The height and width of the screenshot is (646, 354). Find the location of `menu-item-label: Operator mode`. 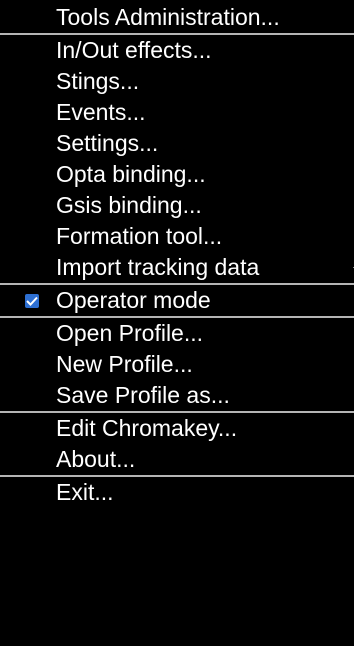

menu-item-label: Operator mode is located at coordinates (133, 300).